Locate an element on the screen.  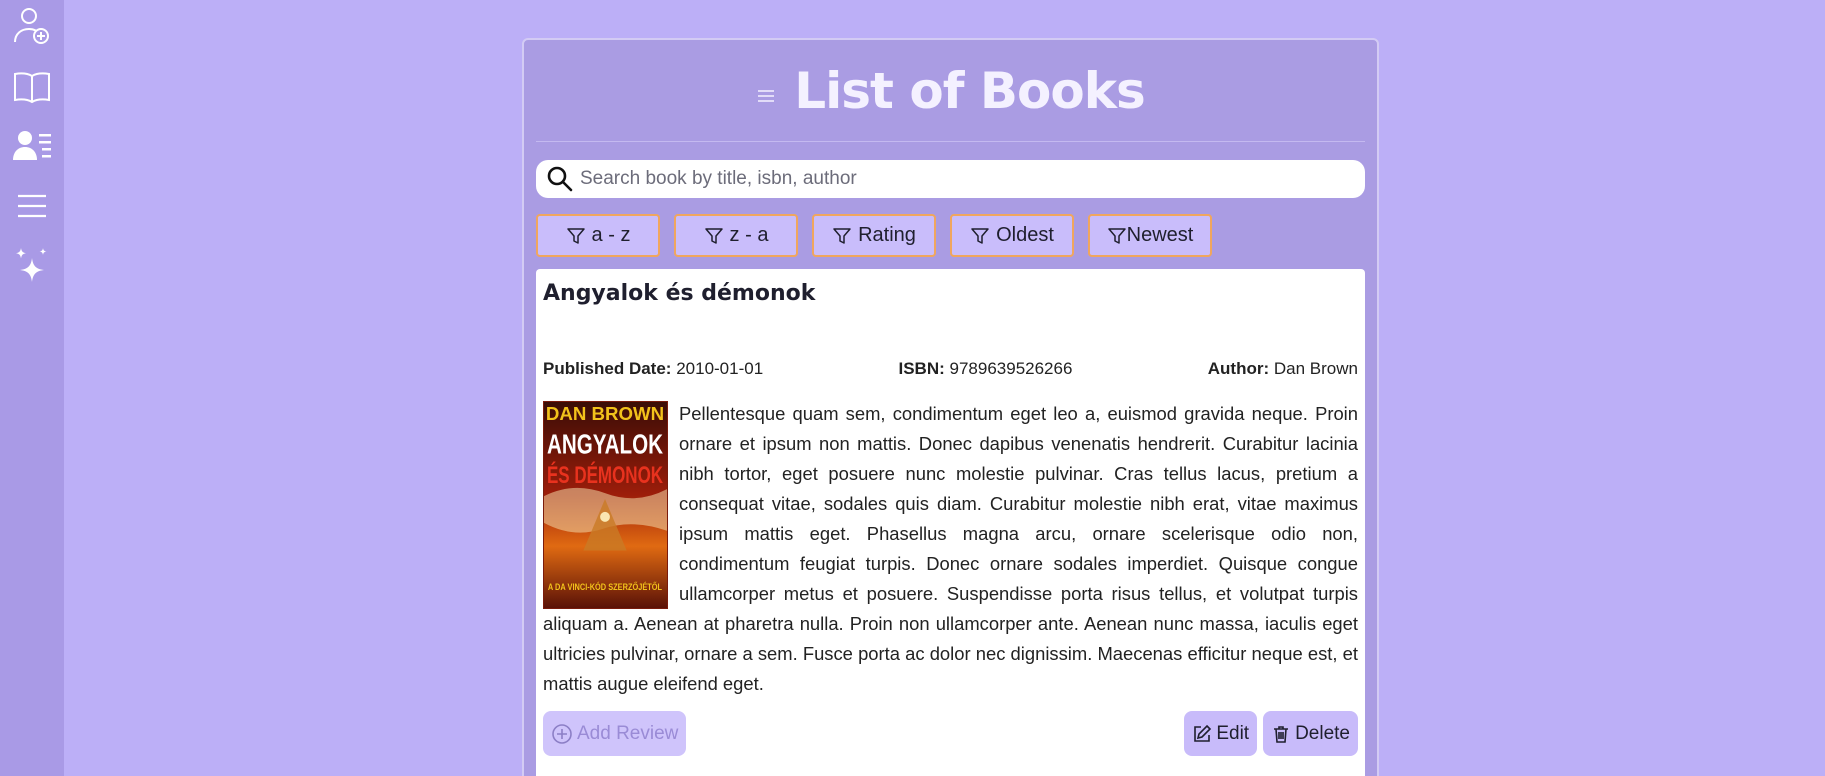
isbn-label: ISBN: is located at coordinates (921, 368).